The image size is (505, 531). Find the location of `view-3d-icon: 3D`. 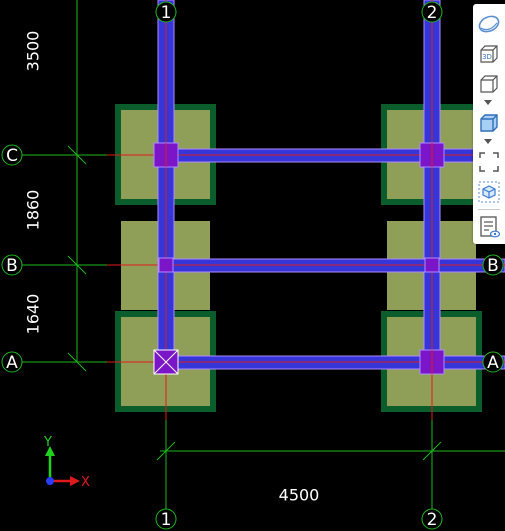

view-3d-icon: 3D is located at coordinates (489, 54).